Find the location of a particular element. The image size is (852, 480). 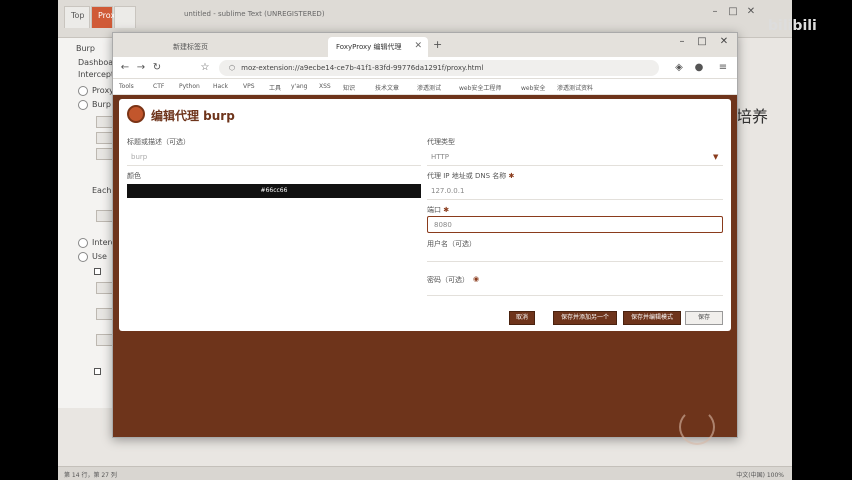

host-label: 代理 IP 地址或 DNS 名称 ✱ is located at coordinates (470, 176).